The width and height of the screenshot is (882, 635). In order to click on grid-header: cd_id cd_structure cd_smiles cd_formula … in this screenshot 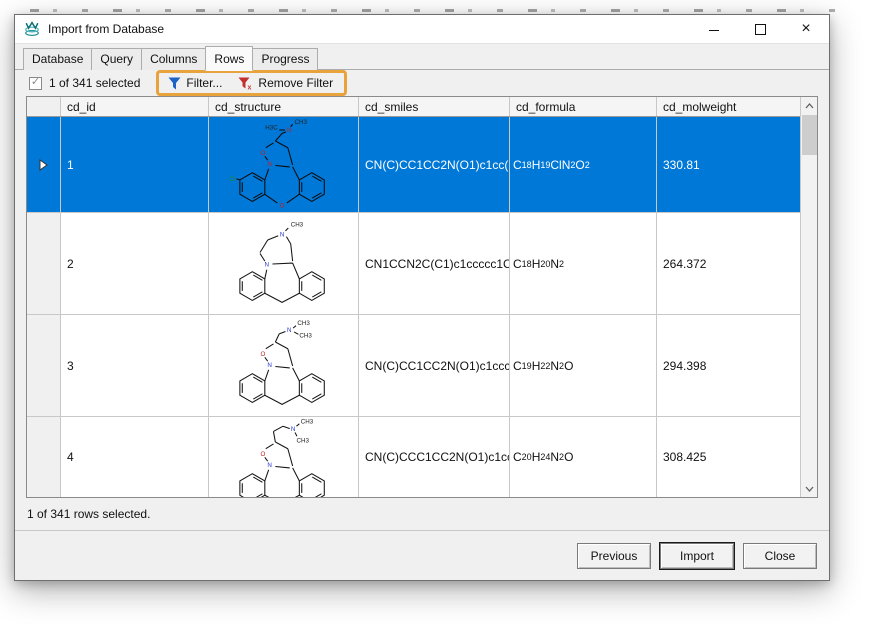, I will do `click(413, 107)`.